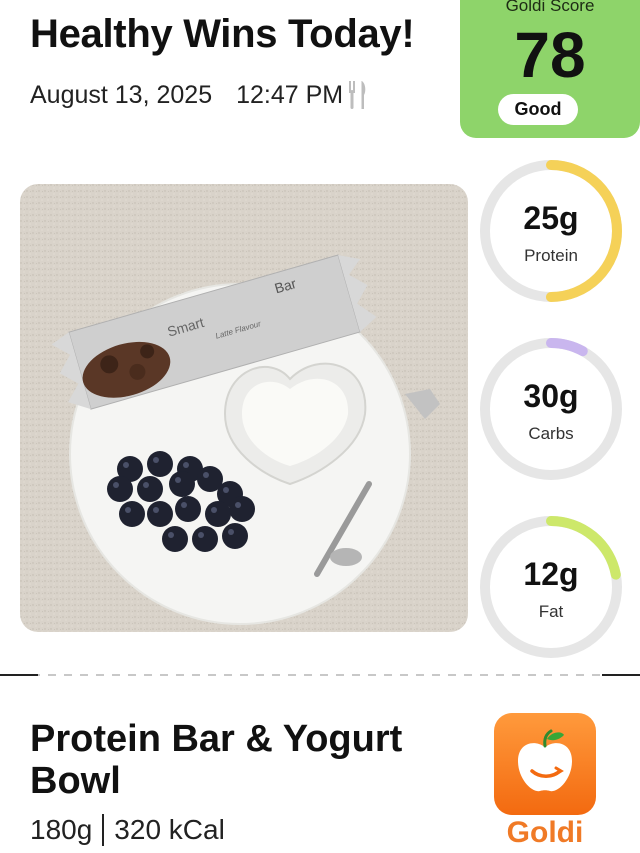  Describe the element at coordinates (545, 760) in the screenshot. I see `apple-icon` at that location.